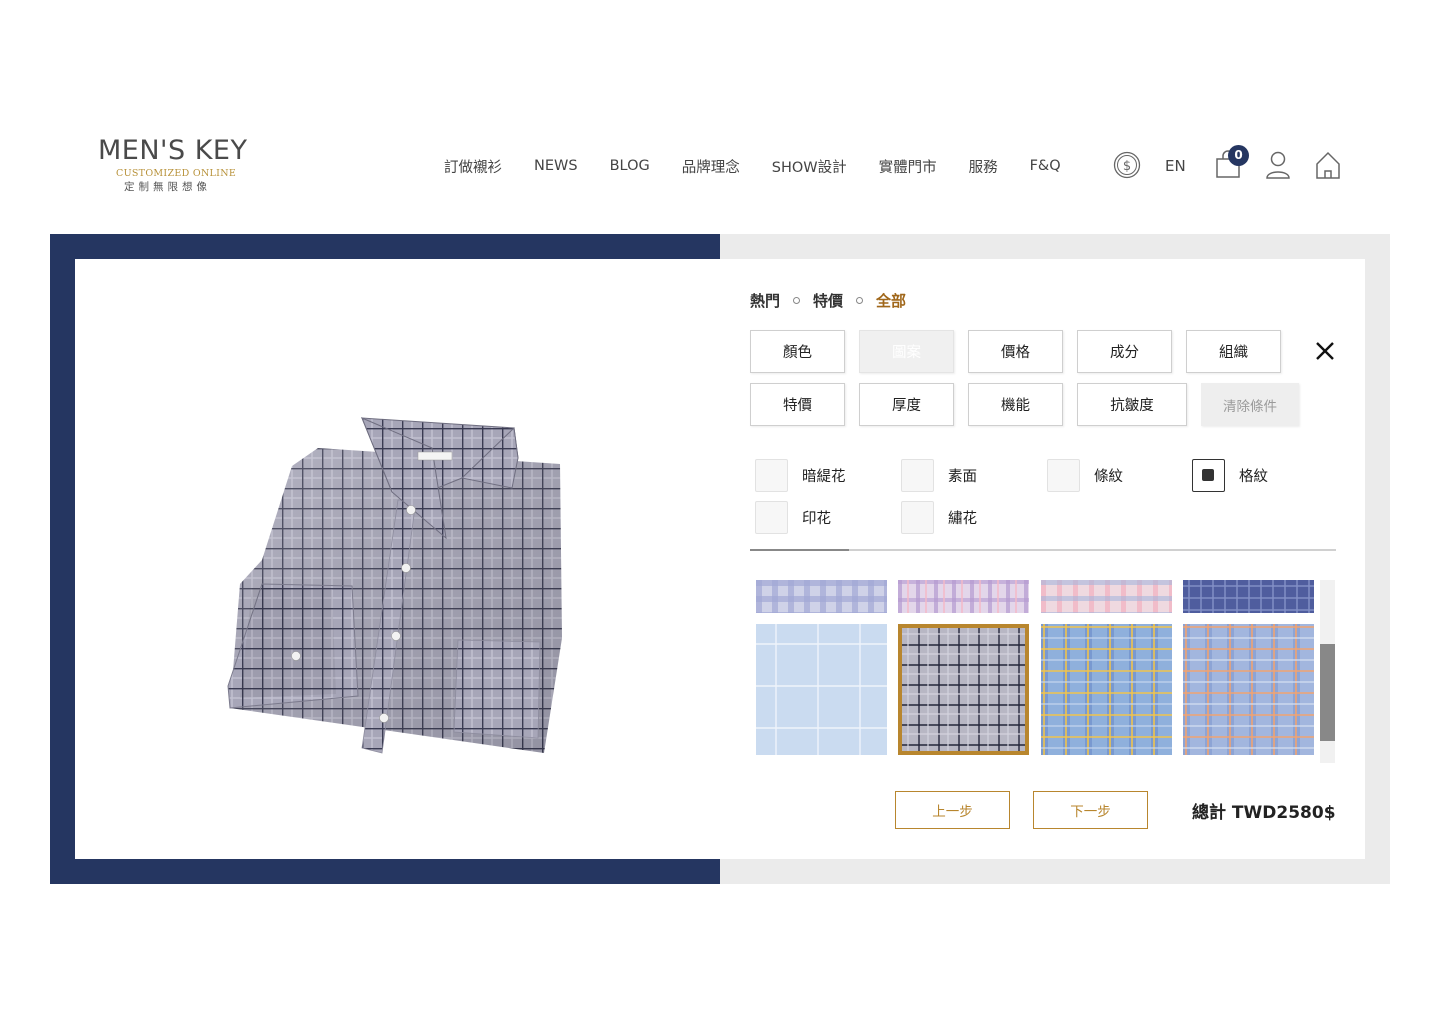 The height and width of the screenshot is (1024, 1440). Describe the element at coordinates (173, 150) in the screenshot. I see `logo-brand-text: MEN'S KEY` at that location.